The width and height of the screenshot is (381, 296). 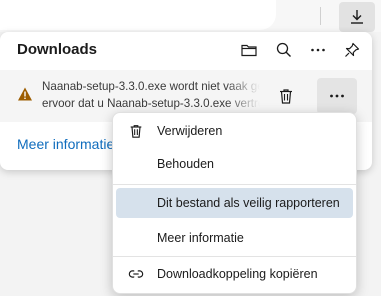 I want to click on browser-toolbar, so click(x=190, y=16).